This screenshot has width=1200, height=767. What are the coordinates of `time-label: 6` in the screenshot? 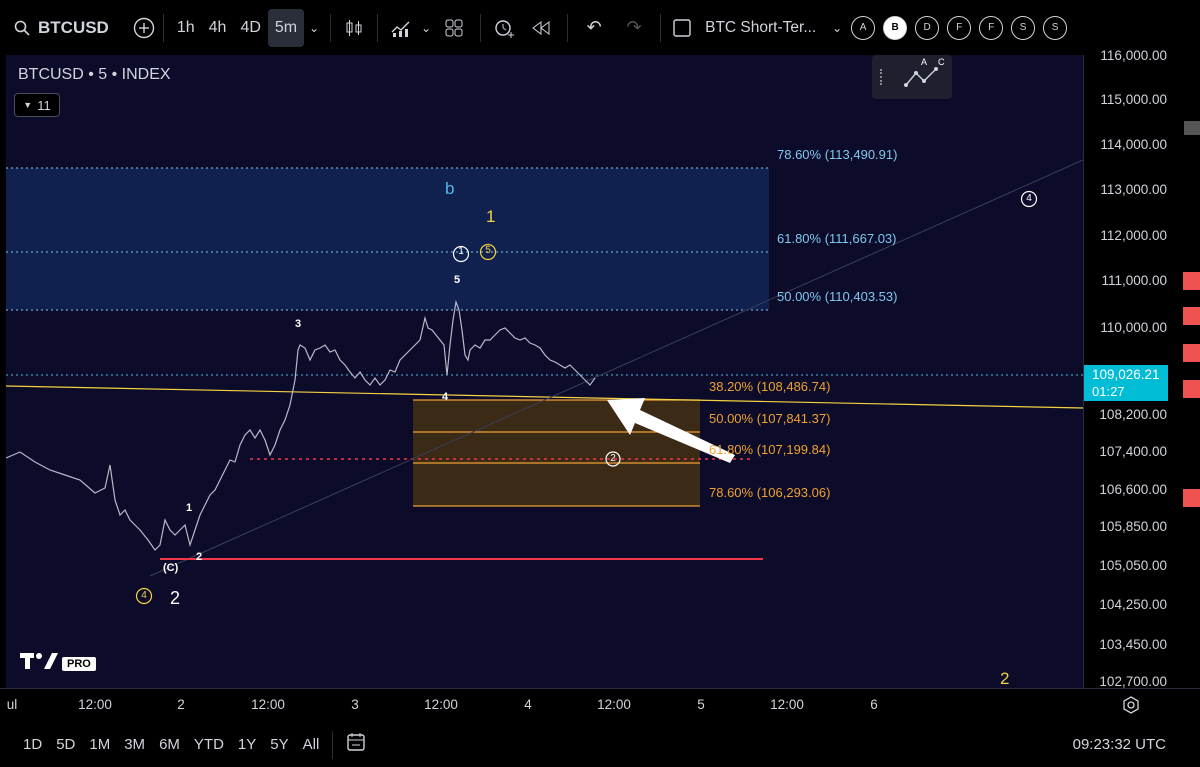 It's located at (874, 704).